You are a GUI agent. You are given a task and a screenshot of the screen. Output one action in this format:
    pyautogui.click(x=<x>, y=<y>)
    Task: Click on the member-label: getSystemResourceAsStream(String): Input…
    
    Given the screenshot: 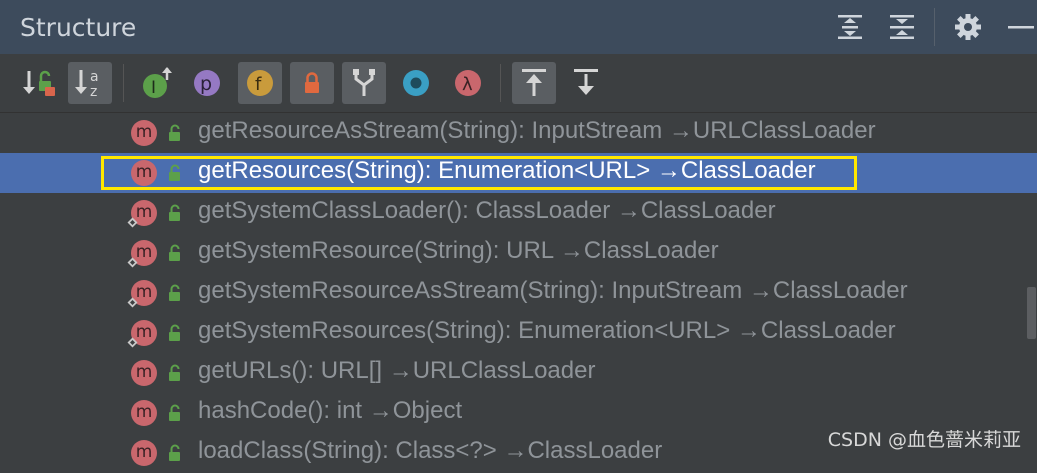 What is the action you would take?
    pyautogui.click(x=553, y=290)
    